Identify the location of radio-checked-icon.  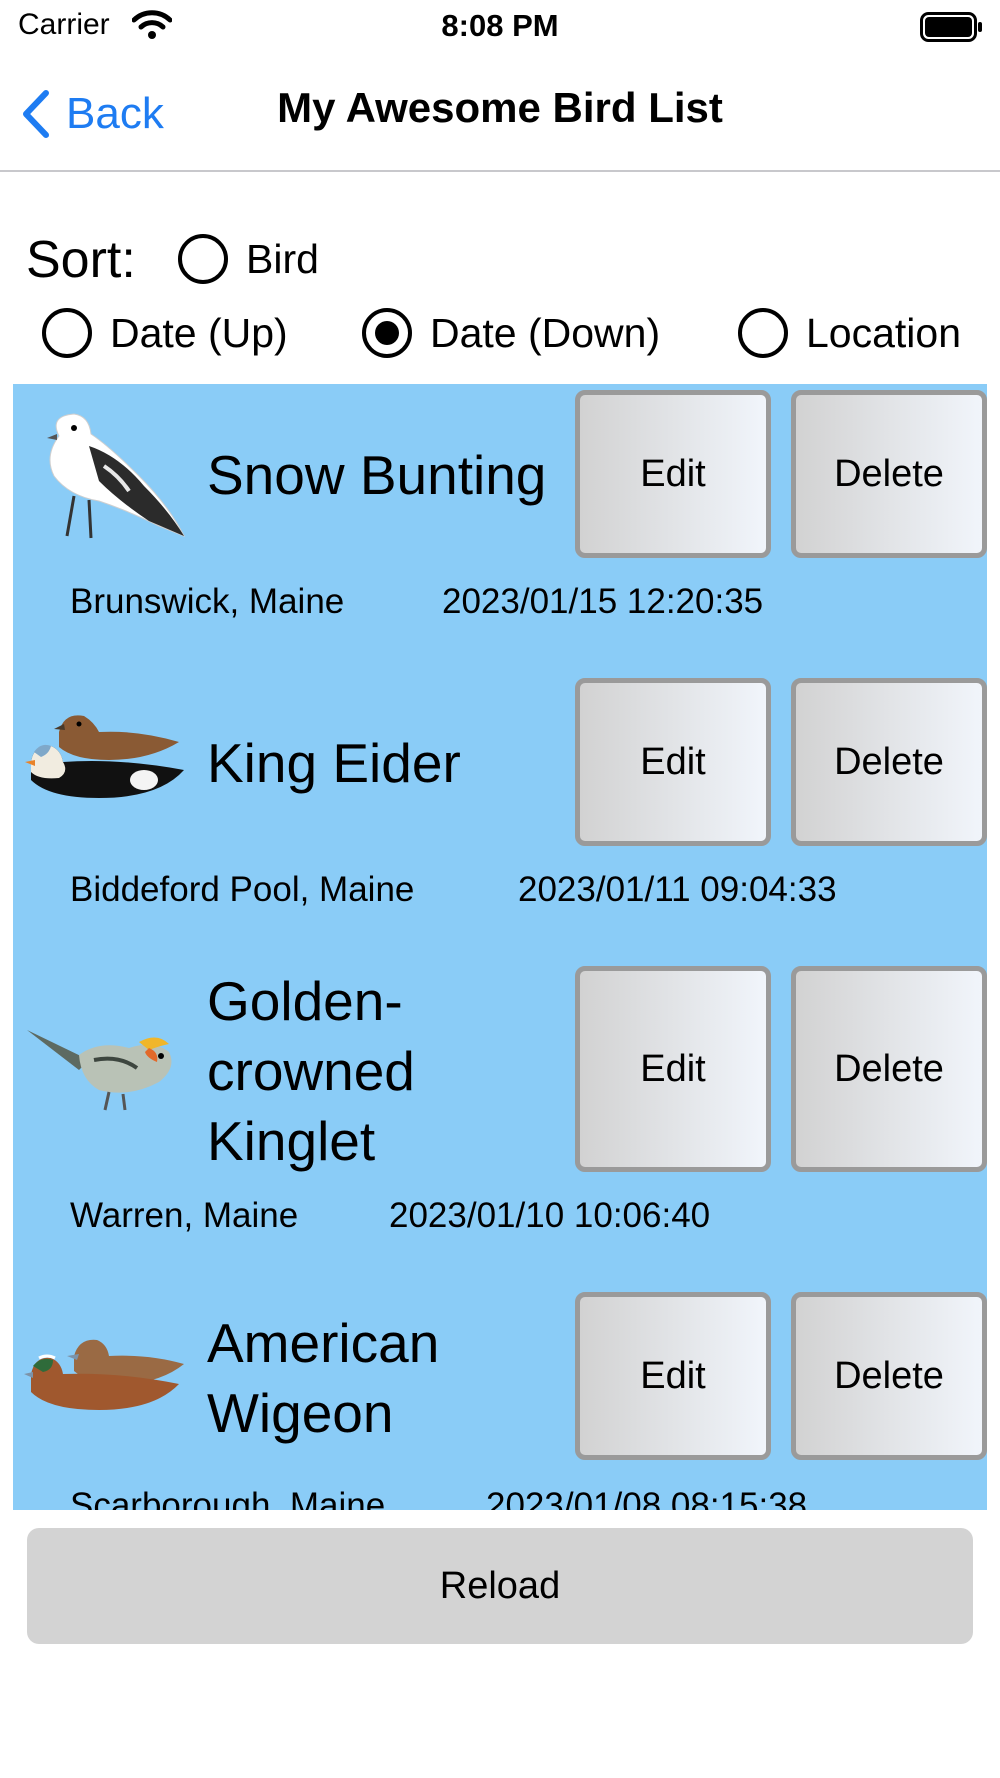
(387, 333).